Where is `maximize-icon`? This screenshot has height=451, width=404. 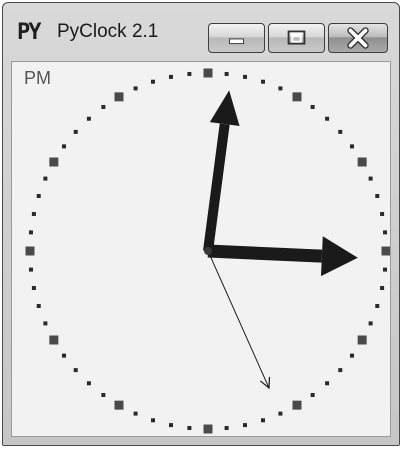
maximize-icon is located at coordinates (296, 37).